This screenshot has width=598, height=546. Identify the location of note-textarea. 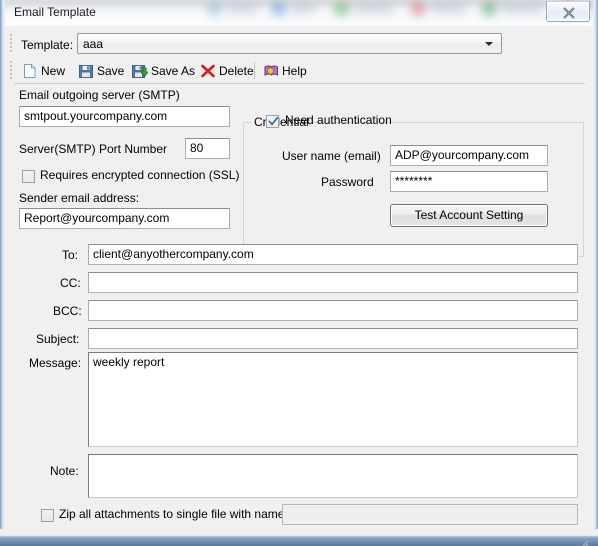
(333, 476).